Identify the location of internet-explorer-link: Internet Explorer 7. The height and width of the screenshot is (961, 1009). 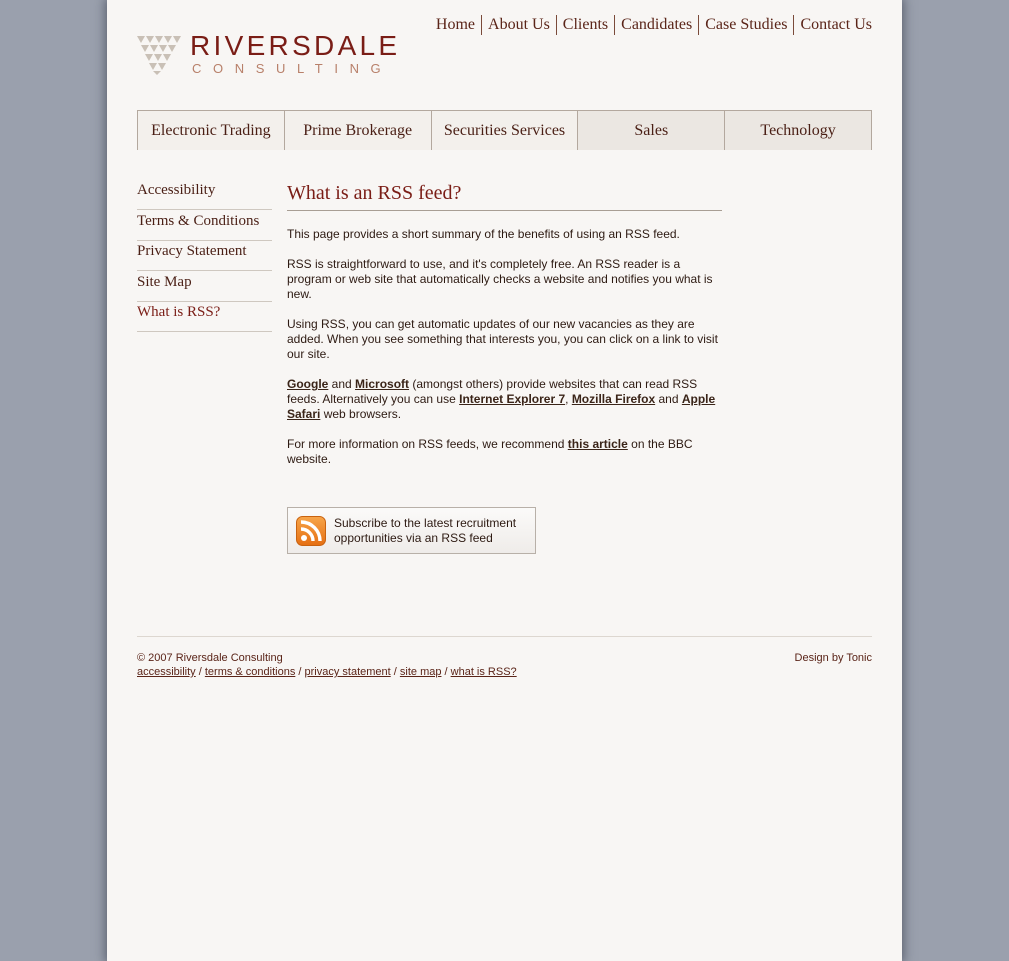
(512, 399).